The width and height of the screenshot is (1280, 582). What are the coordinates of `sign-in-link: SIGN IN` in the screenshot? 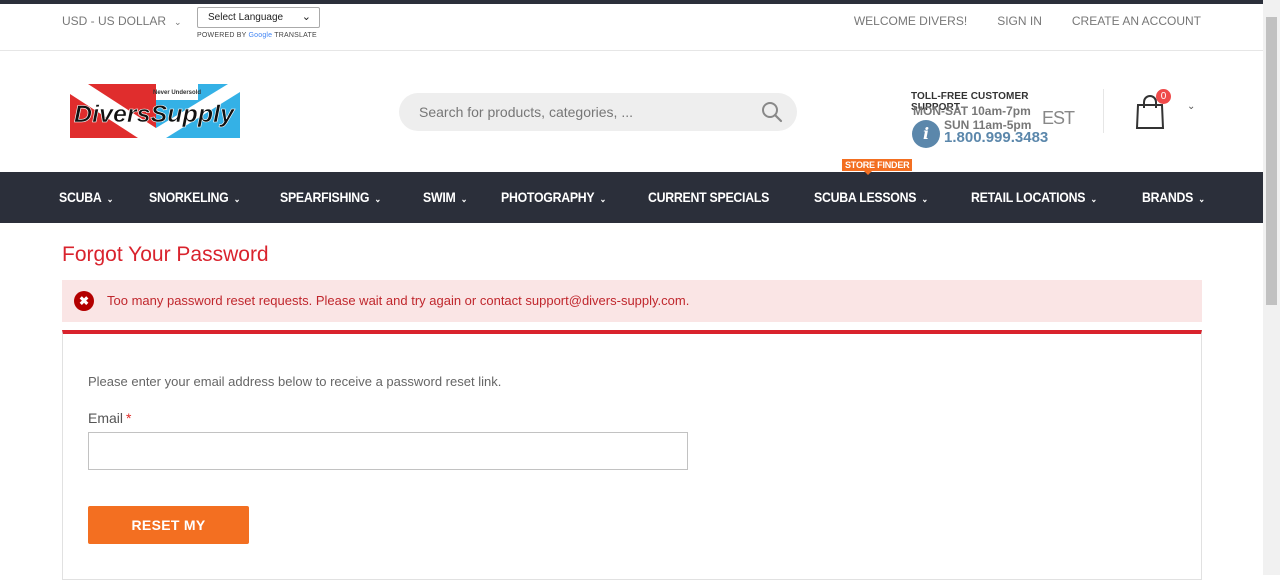 It's located at (1019, 21).